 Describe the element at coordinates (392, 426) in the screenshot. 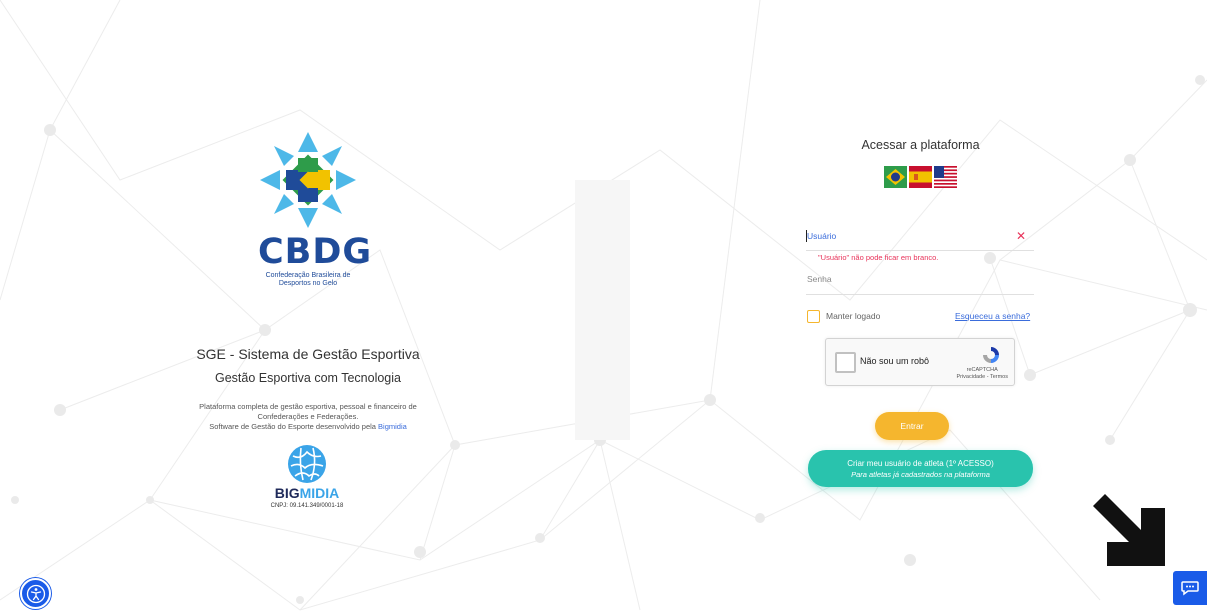

I see `bigmidia-link: Bigmidia` at that location.